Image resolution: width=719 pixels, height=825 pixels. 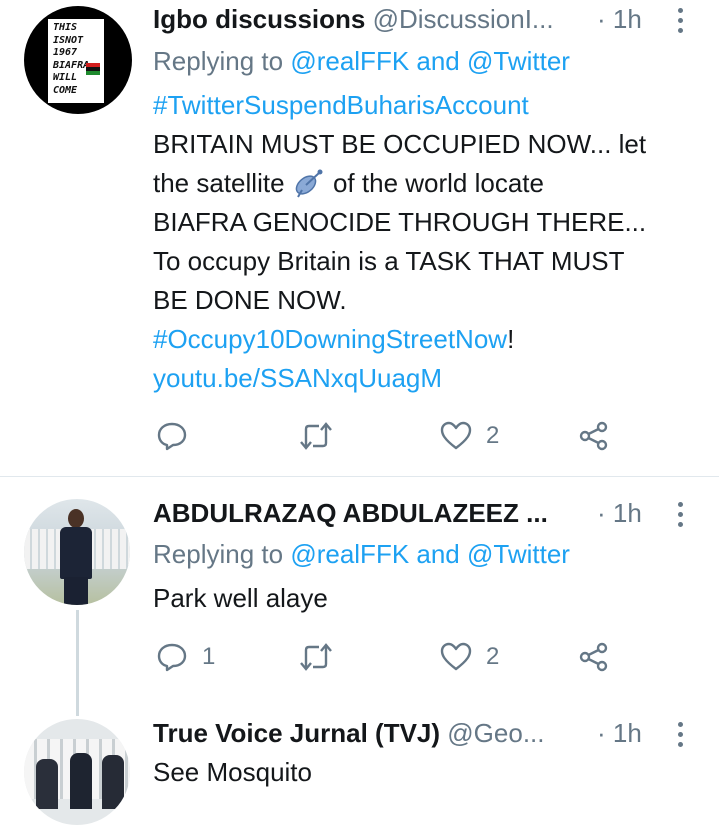 What do you see at coordinates (65, 52) in the screenshot?
I see `avatar-text-3: 1967` at bounding box center [65, 52].